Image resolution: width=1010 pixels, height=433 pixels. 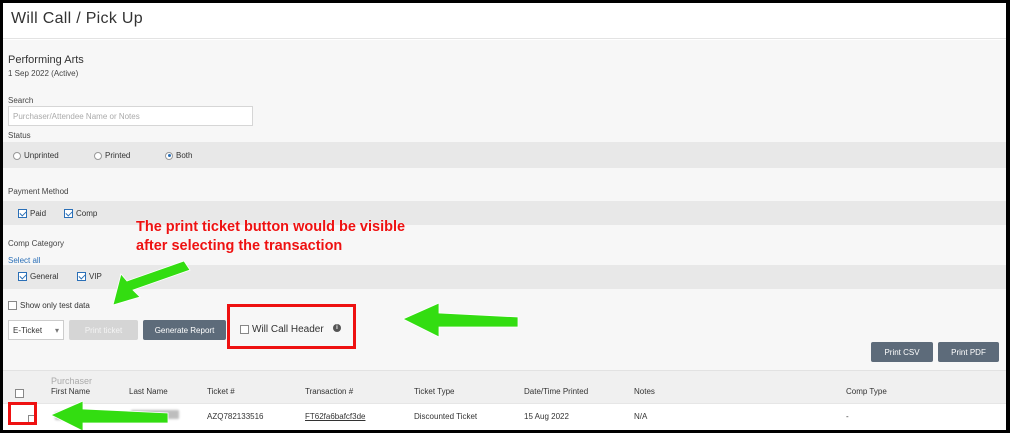 What do you see at coordinates (109, 415) in the screenshot?
I see `arrow-to-row-checkbox` at bounding box center [109, 415].